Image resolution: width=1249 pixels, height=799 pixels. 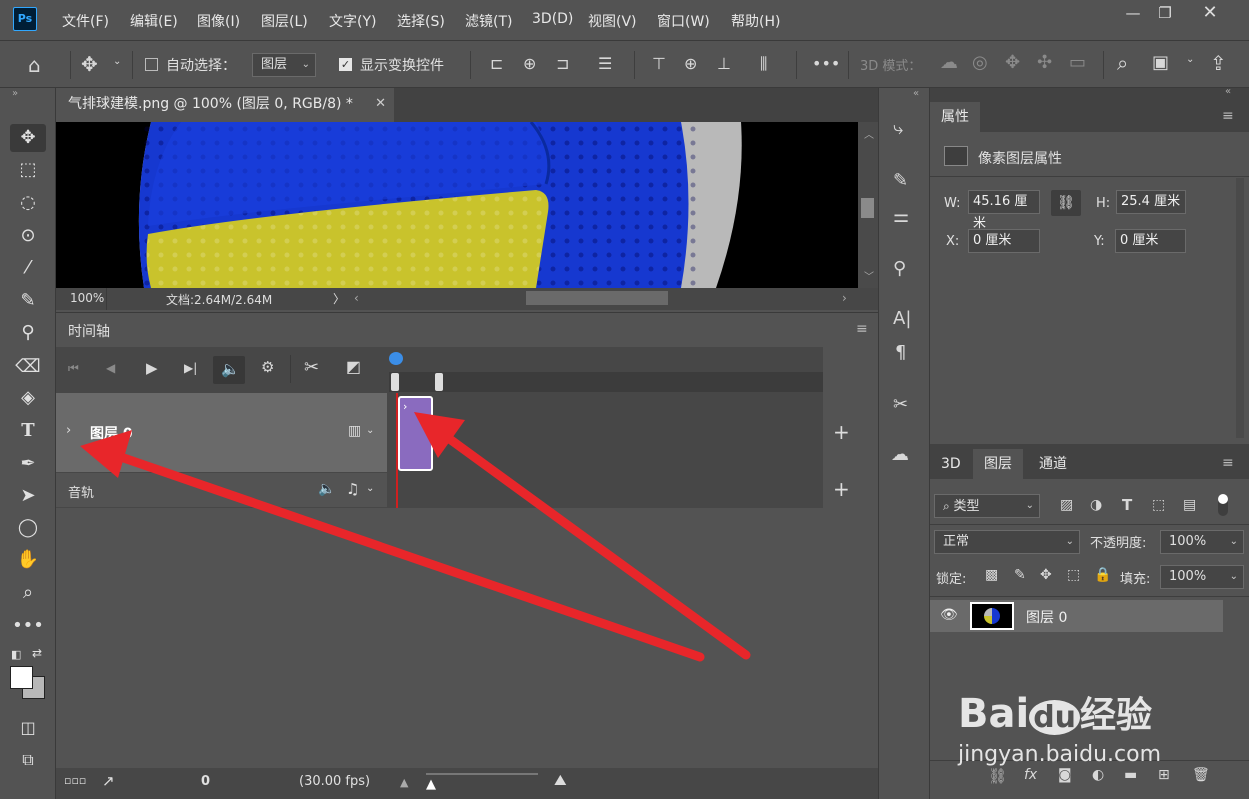 I want to click on watermark-url: jingyan.baidu.com, so click(x=1060, y=754).